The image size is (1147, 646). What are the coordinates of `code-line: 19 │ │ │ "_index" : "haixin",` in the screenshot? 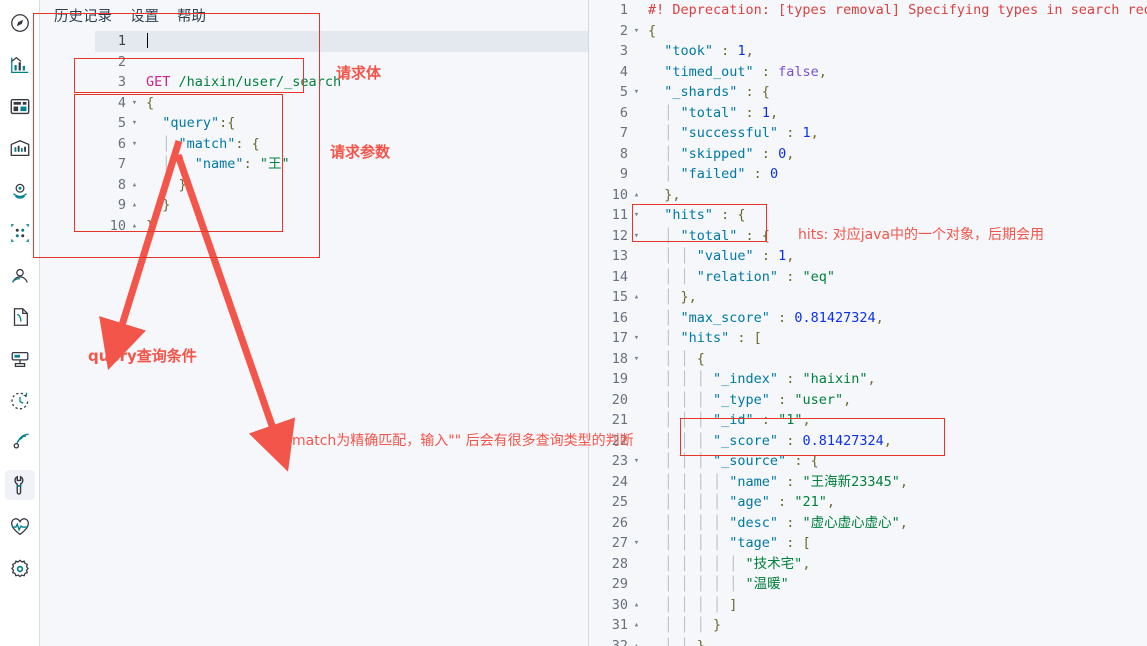 It's located at (868, 379).